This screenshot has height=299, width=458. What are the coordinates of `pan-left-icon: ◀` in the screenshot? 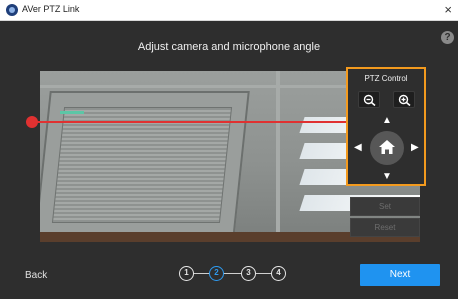 It's located at (358, 148).